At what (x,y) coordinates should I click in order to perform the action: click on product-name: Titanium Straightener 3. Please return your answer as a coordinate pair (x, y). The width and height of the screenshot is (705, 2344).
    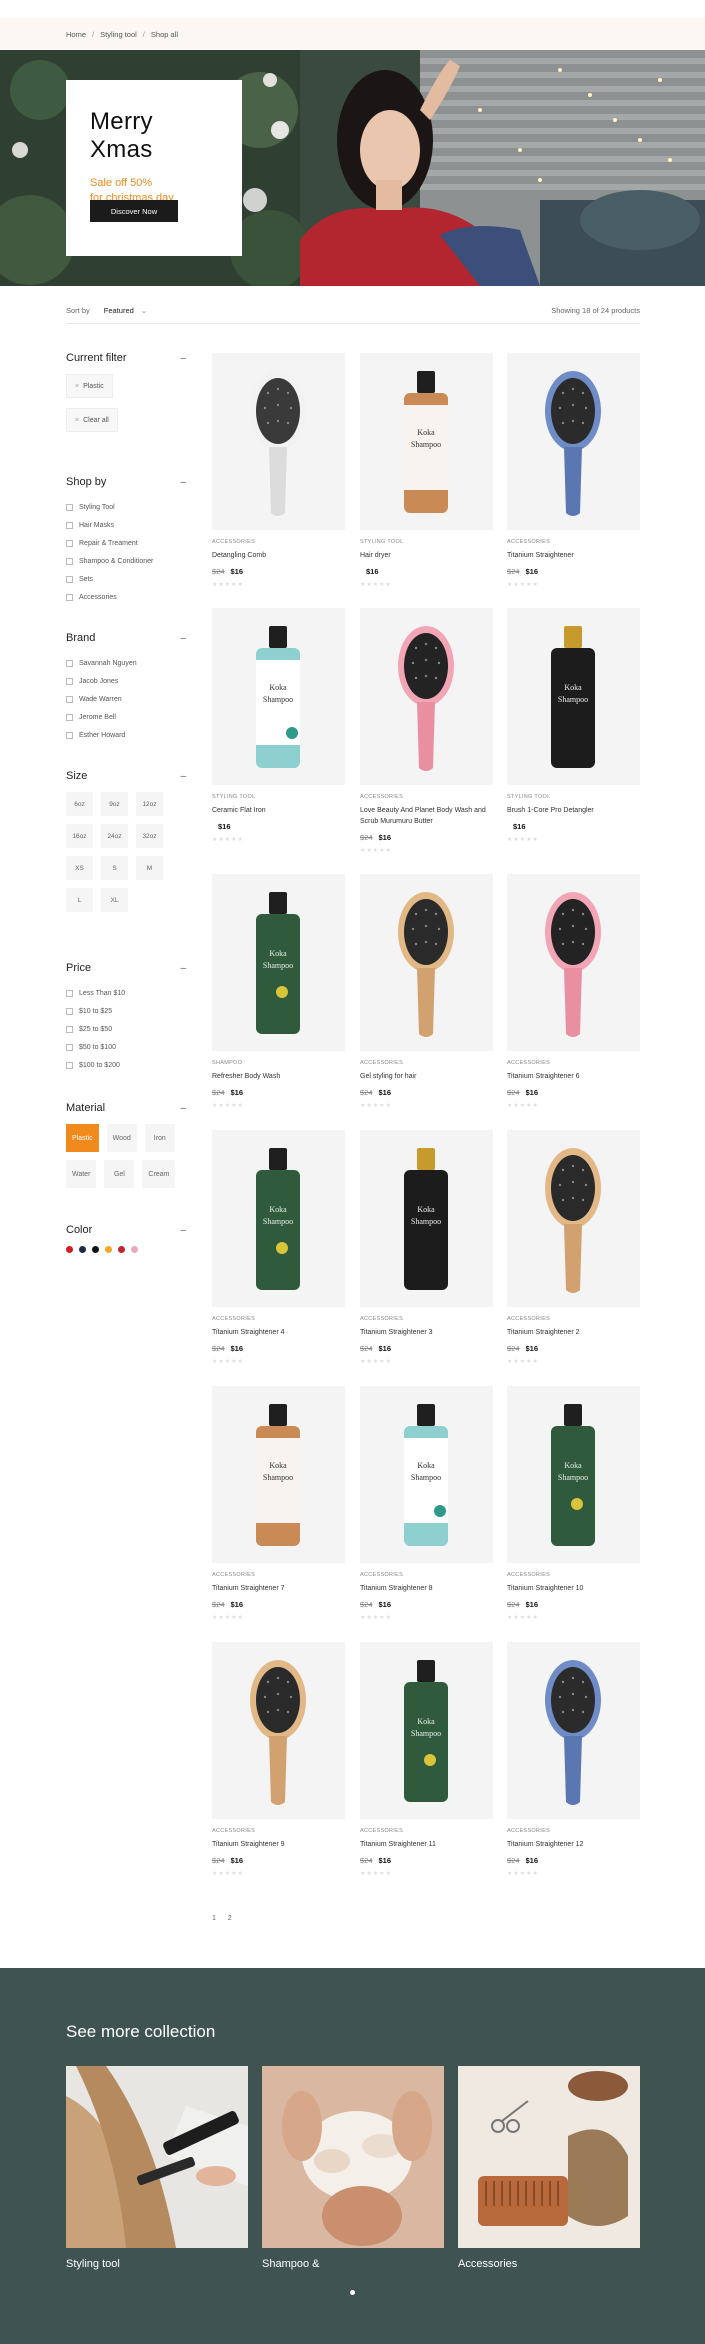
    Looking at the image, I should click on (426, 1333).